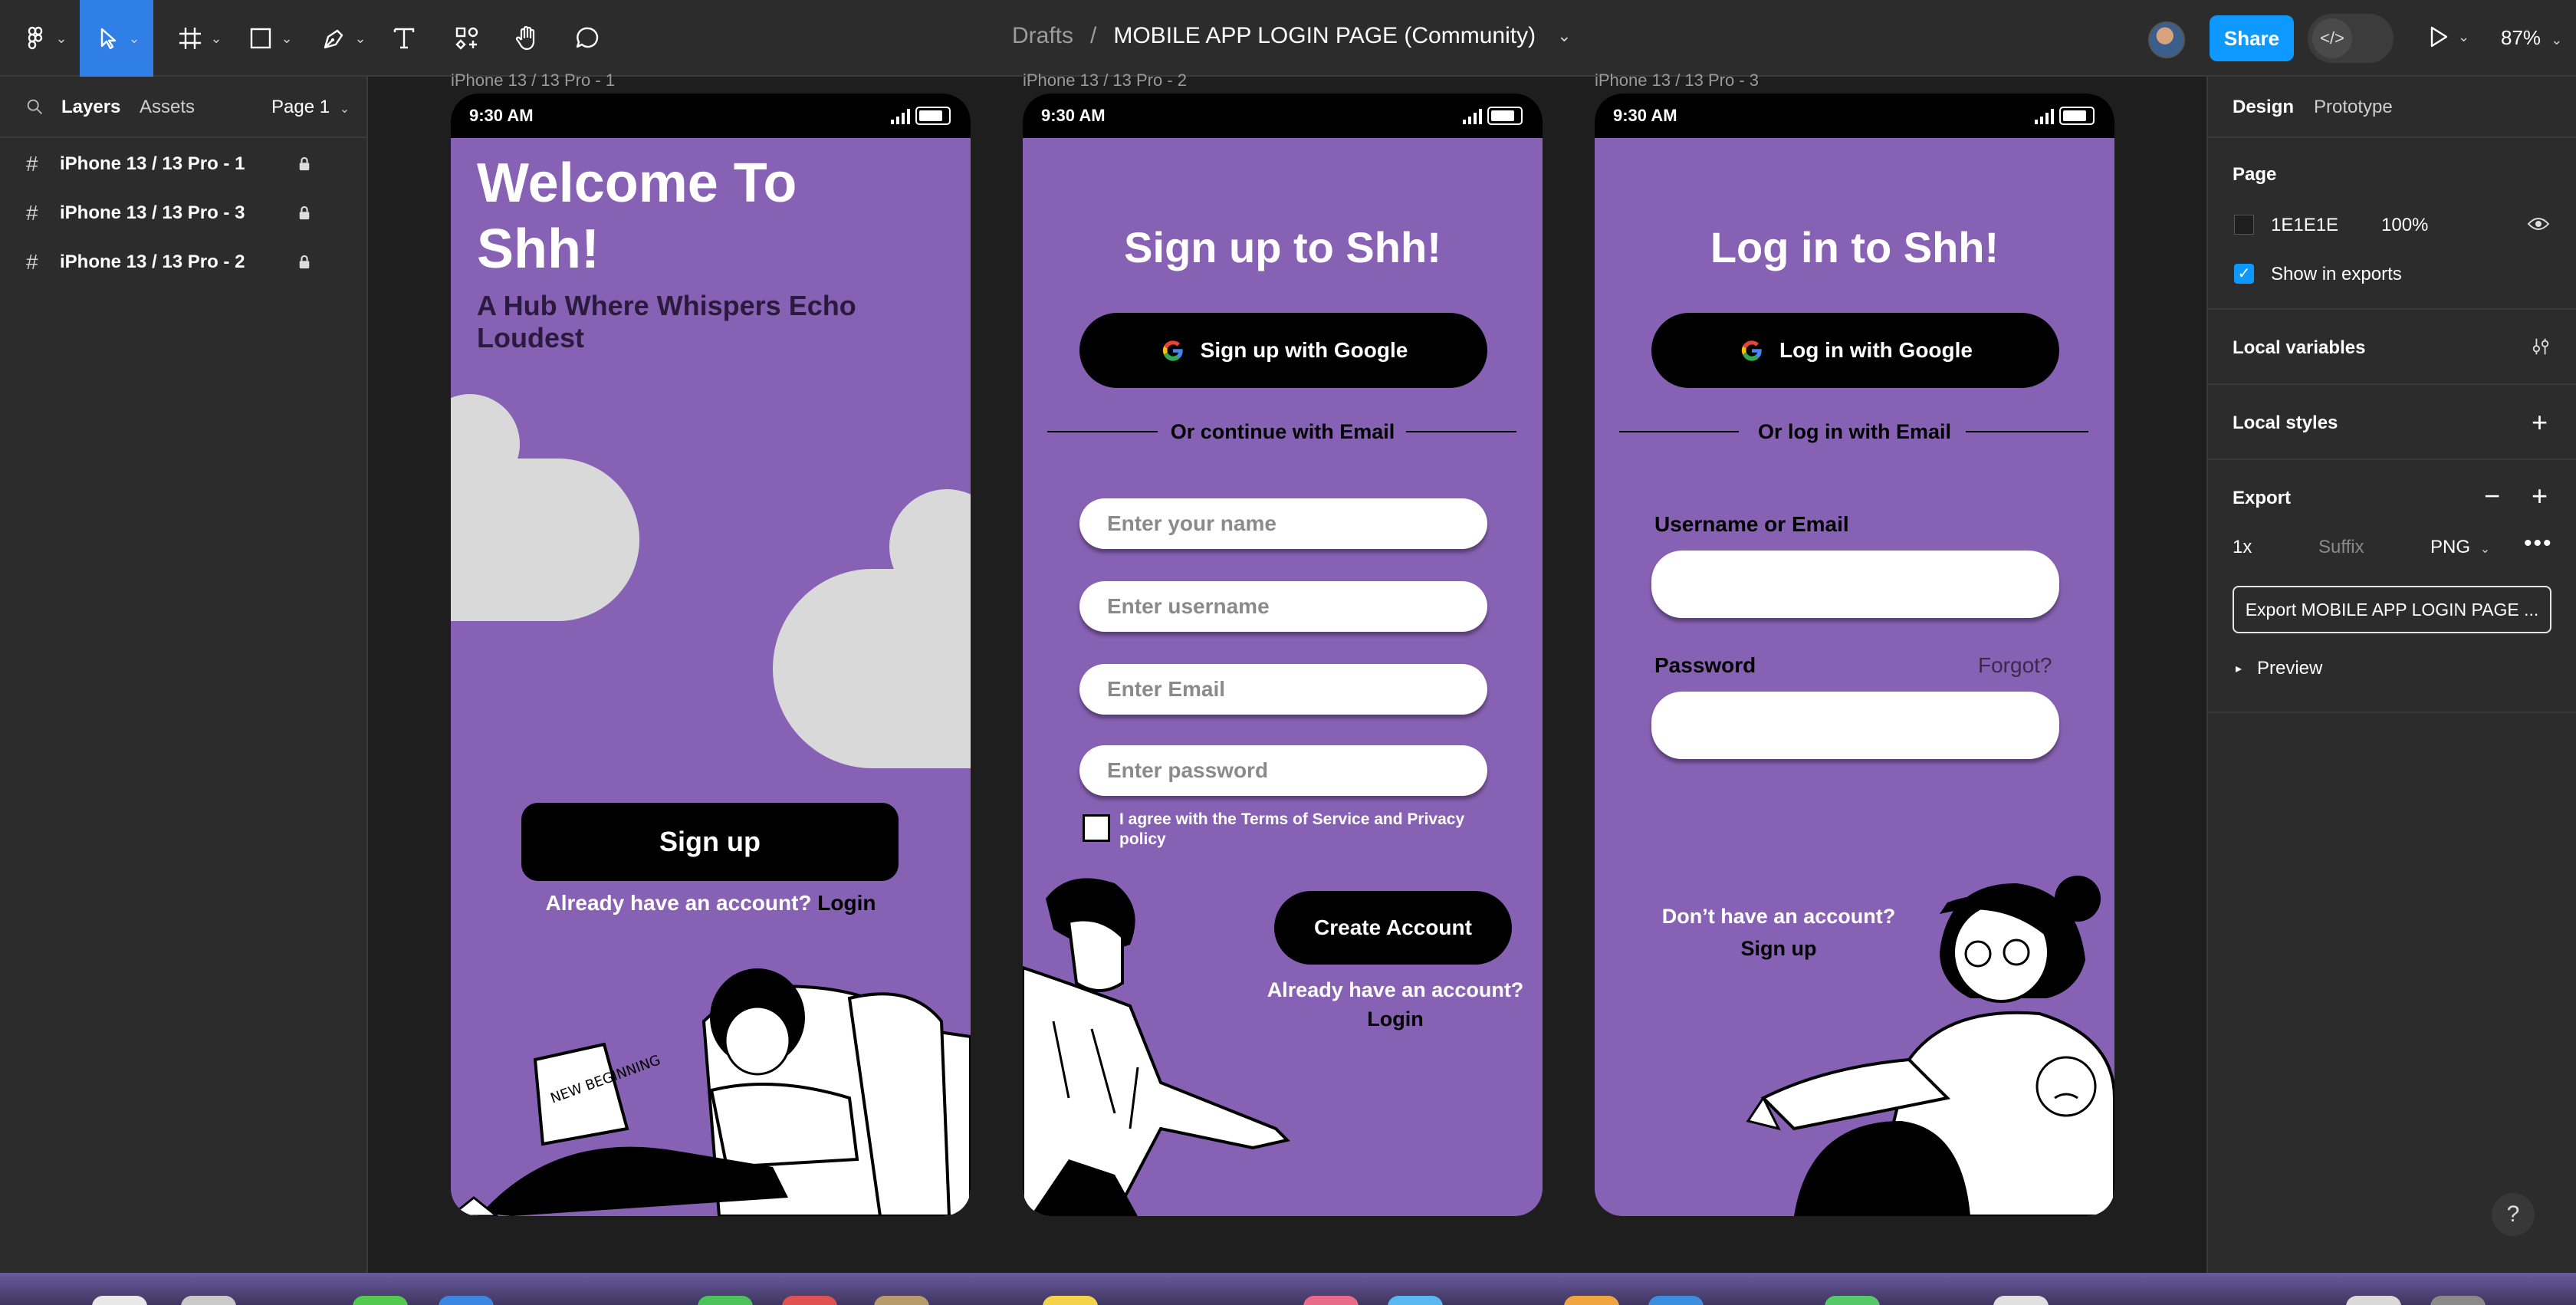 This screenshot has width=2576, height=1305. What do you see at coordinates (2514, 1214) in the screenshot?
I see `help-button: ?` at bounding box center [2514, 1214].